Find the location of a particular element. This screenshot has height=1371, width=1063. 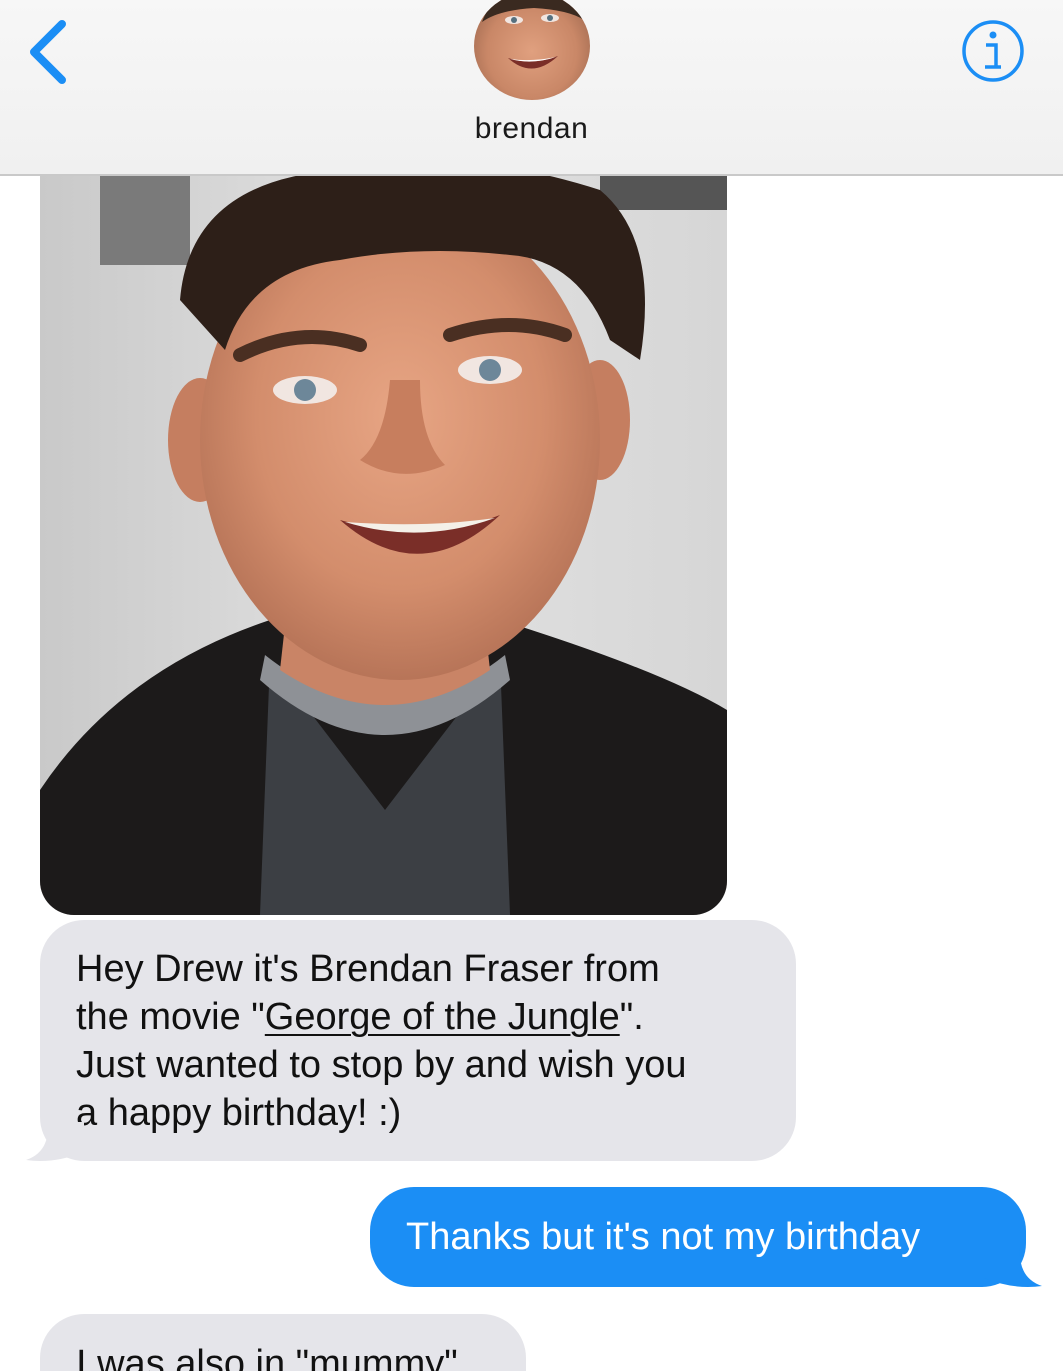

info-icon is located at coordinates (993, 51).